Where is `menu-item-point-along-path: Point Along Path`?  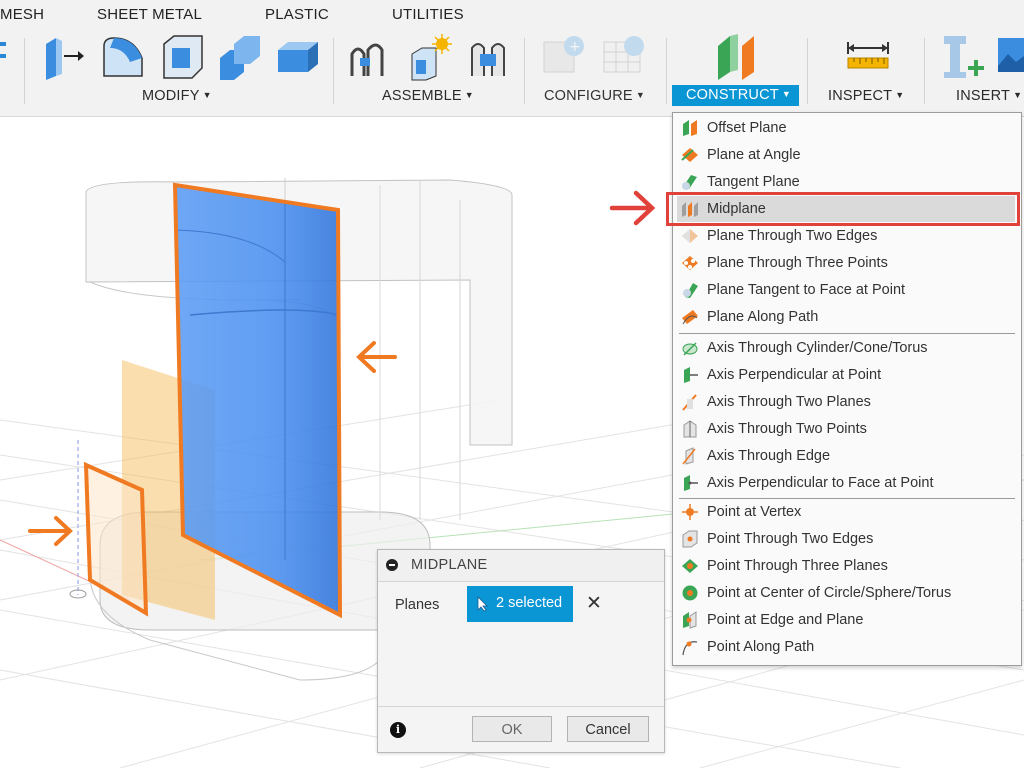 menu-item-point-along-path: Point Along Path is located at coordinates (846, 647).